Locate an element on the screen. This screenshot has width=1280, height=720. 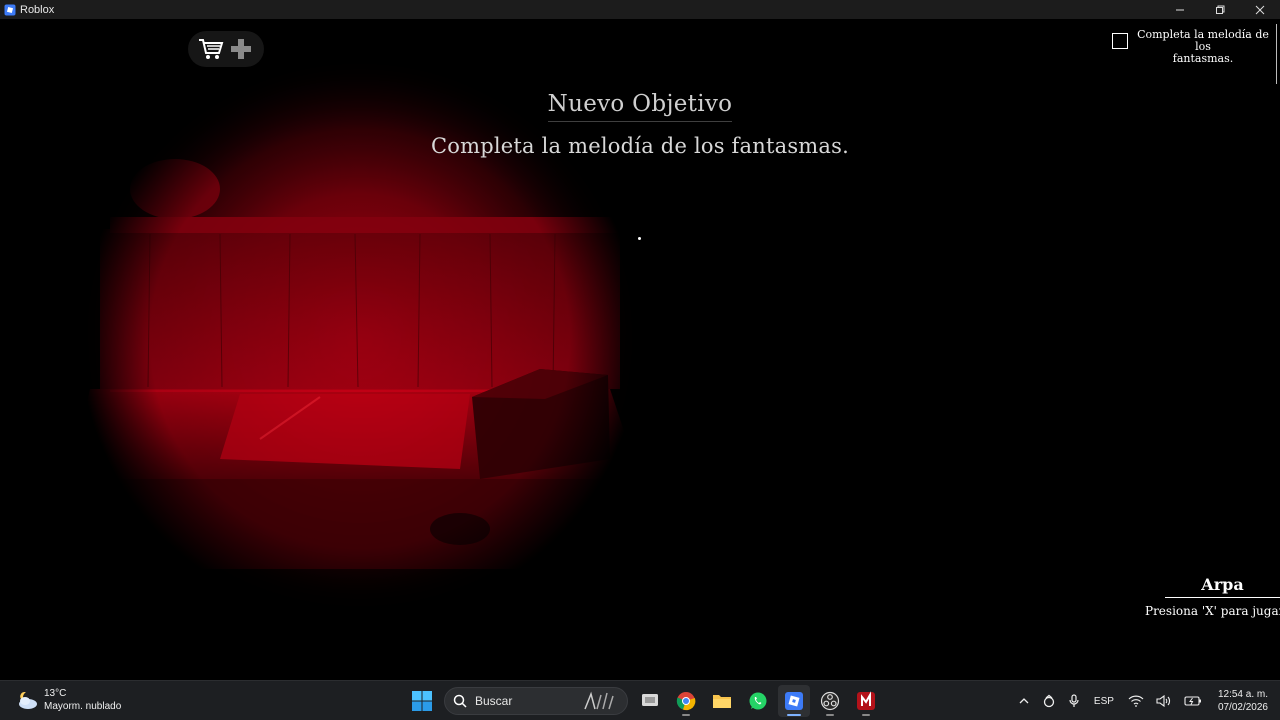
taskbar-apps: Buscar is located at coordinates (644, 701).